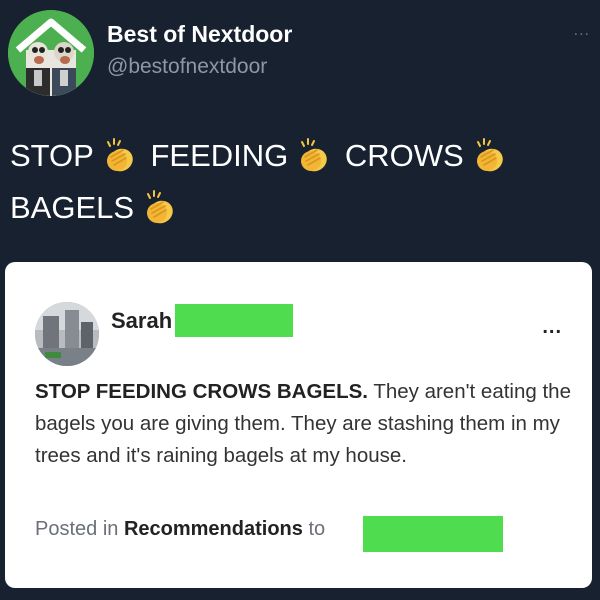 The image size is (600, 600). Describe the element at coordinates (141, 321) in the screenshot. I see `poster-name: Sarah` at that location.